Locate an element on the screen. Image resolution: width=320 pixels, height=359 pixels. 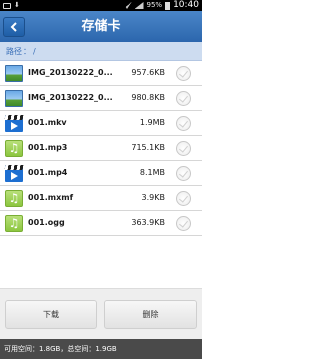
list-item: ♫ 001.ogg 363.9KB is located at coordinates (101, 223).